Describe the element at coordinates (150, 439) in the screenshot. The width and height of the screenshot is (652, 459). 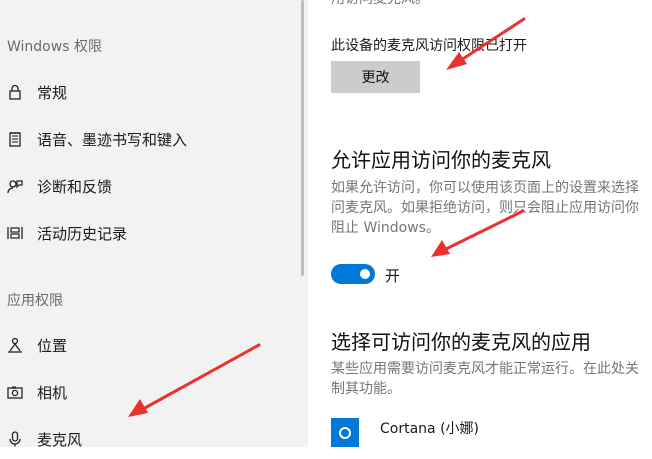
I see `sidebar-item-microphone: 麦克风` at that location.